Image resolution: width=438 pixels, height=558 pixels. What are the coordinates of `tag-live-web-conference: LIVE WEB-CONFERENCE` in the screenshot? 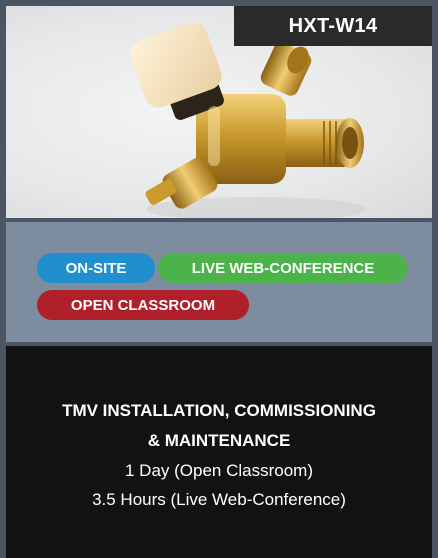 It's located at (283, 268).